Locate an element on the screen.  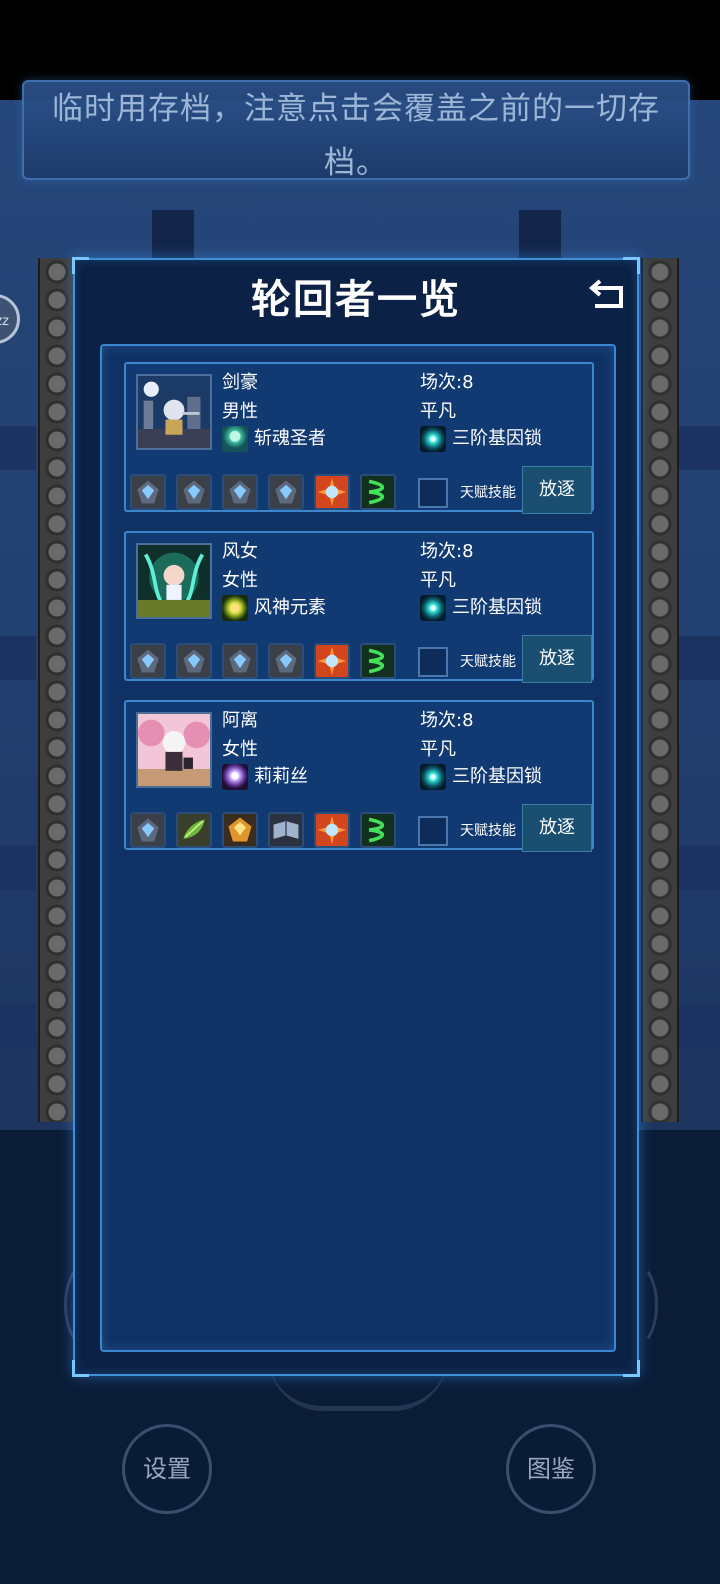
atlas-button: 图鉴 is located at coordinates (551, 1469).